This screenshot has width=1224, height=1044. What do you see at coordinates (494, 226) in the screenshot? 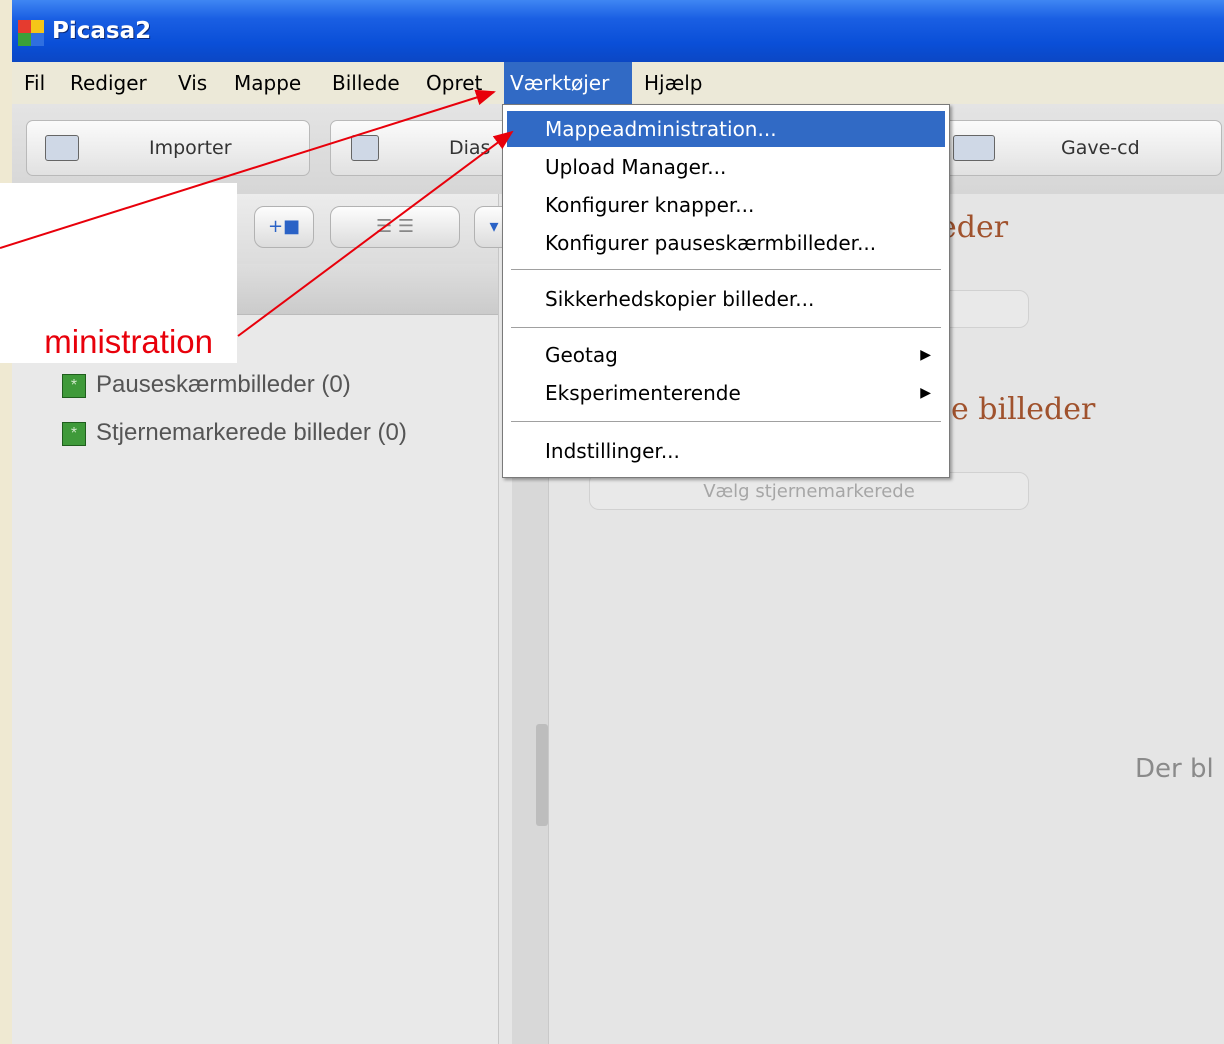
I see `chevron-down-icon: ▾` at bounding box center [494, 226].